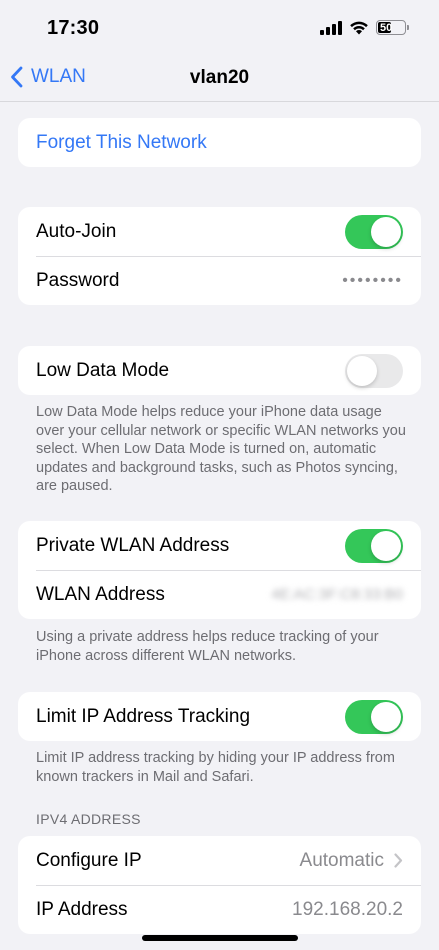 The width and height of the screenshot is (439, 950). What do you see at coordinates (220, 938) in the screenshot?
I see `home-indicator` at bounding box center [220, 938].